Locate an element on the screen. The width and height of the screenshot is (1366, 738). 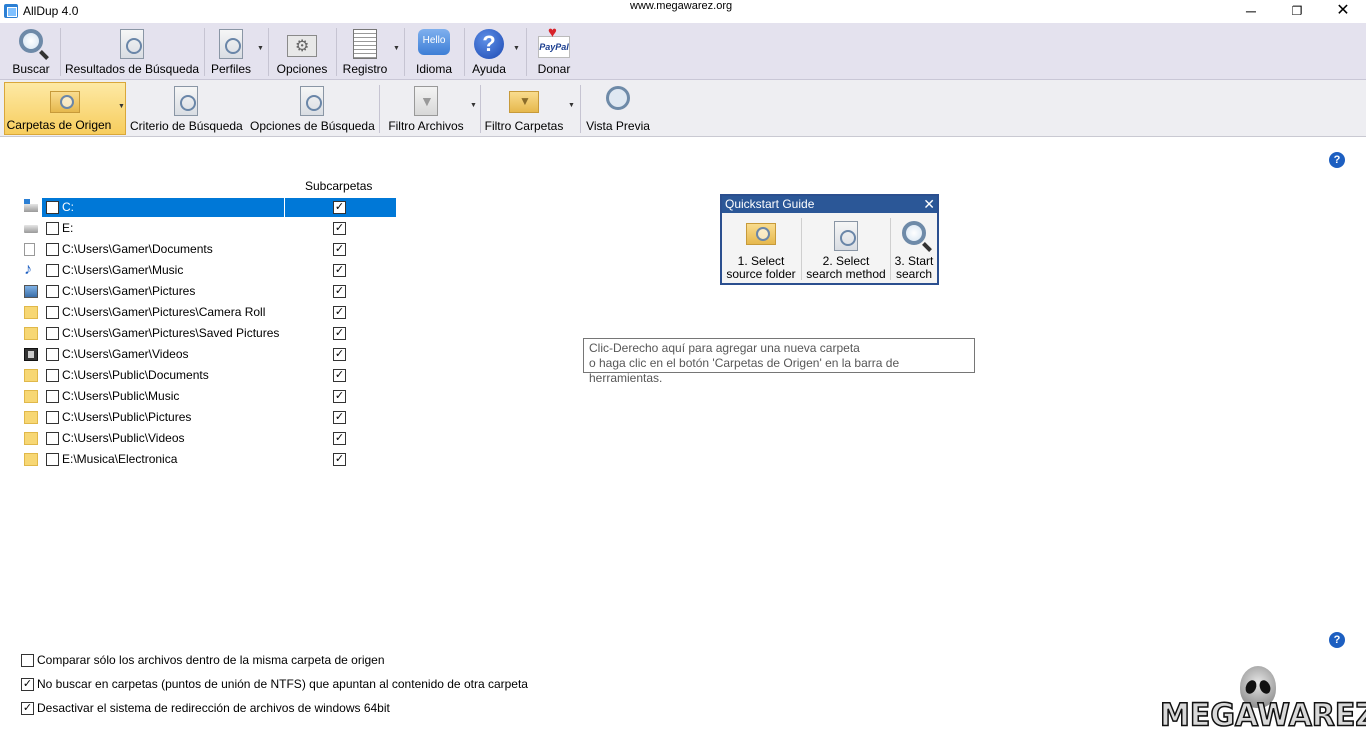
folder-row: C:\Users\Public\Music ✓ is located at coordinates (200, 396).